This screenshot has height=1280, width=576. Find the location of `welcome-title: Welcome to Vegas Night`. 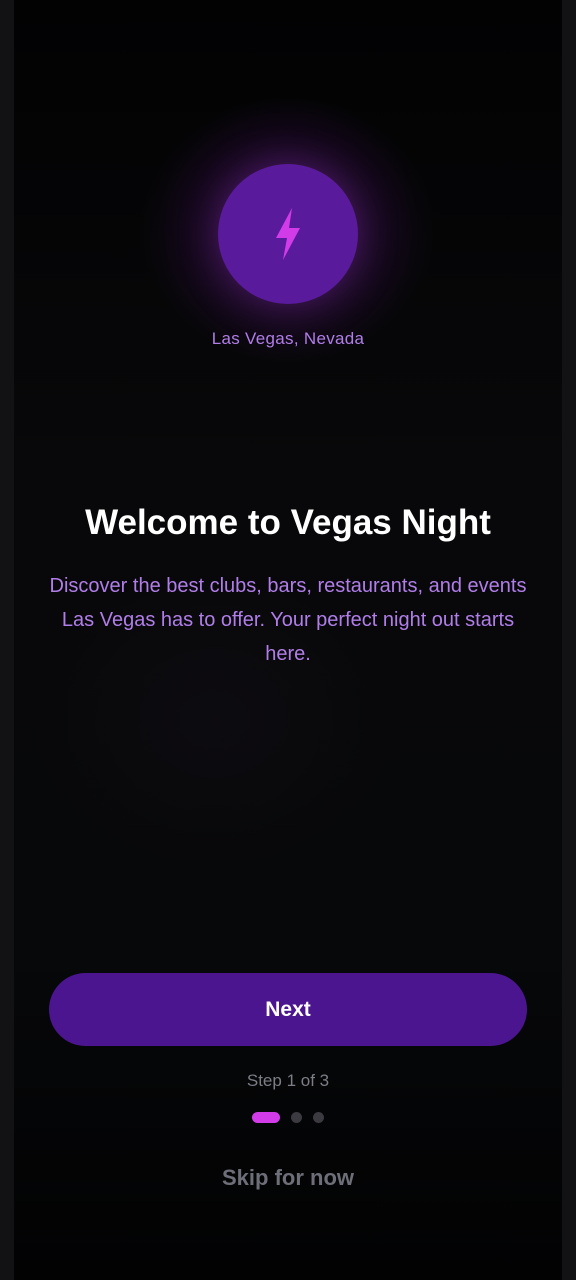

welcome-title: Welcome to Vegas Night is located at coordinates (288, 522).